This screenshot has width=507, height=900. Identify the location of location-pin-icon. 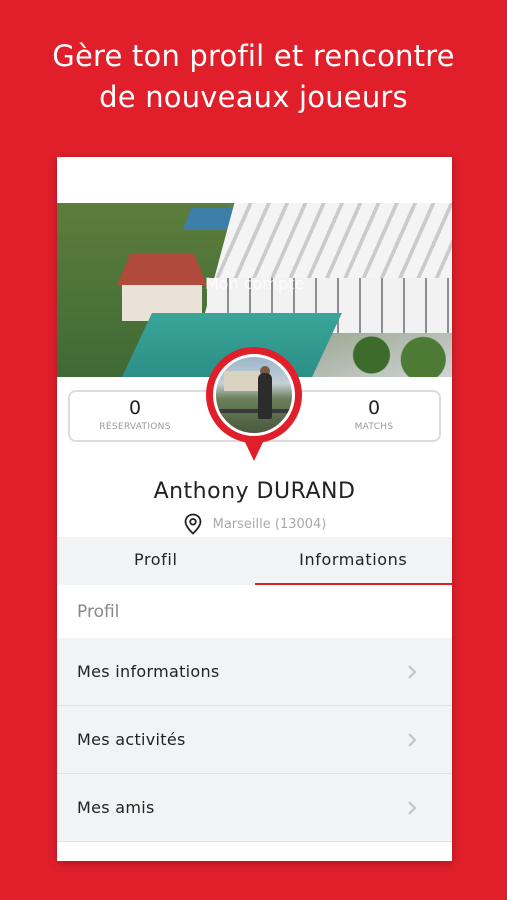
(193, 524).